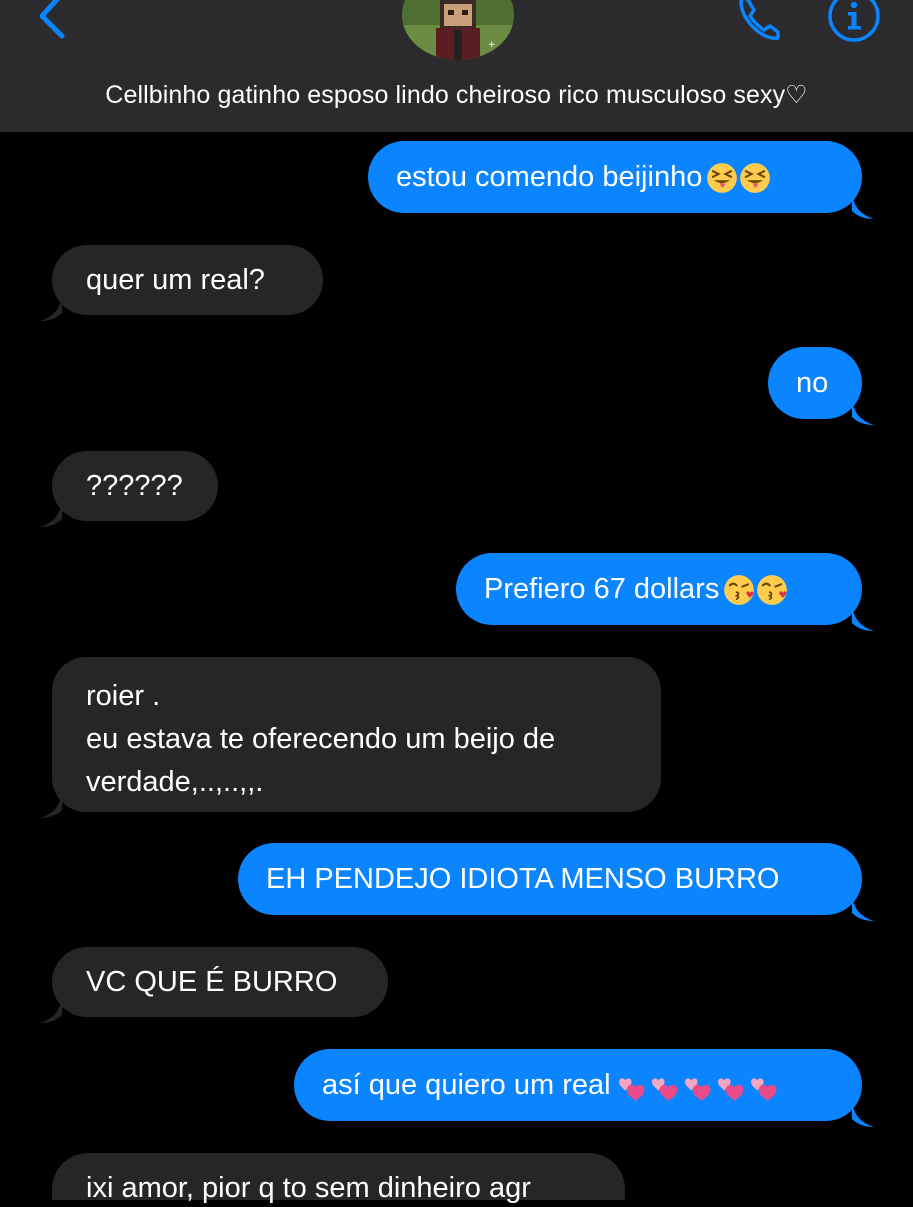  I want to click on message-bubble-sent: no, so click(821, 386).